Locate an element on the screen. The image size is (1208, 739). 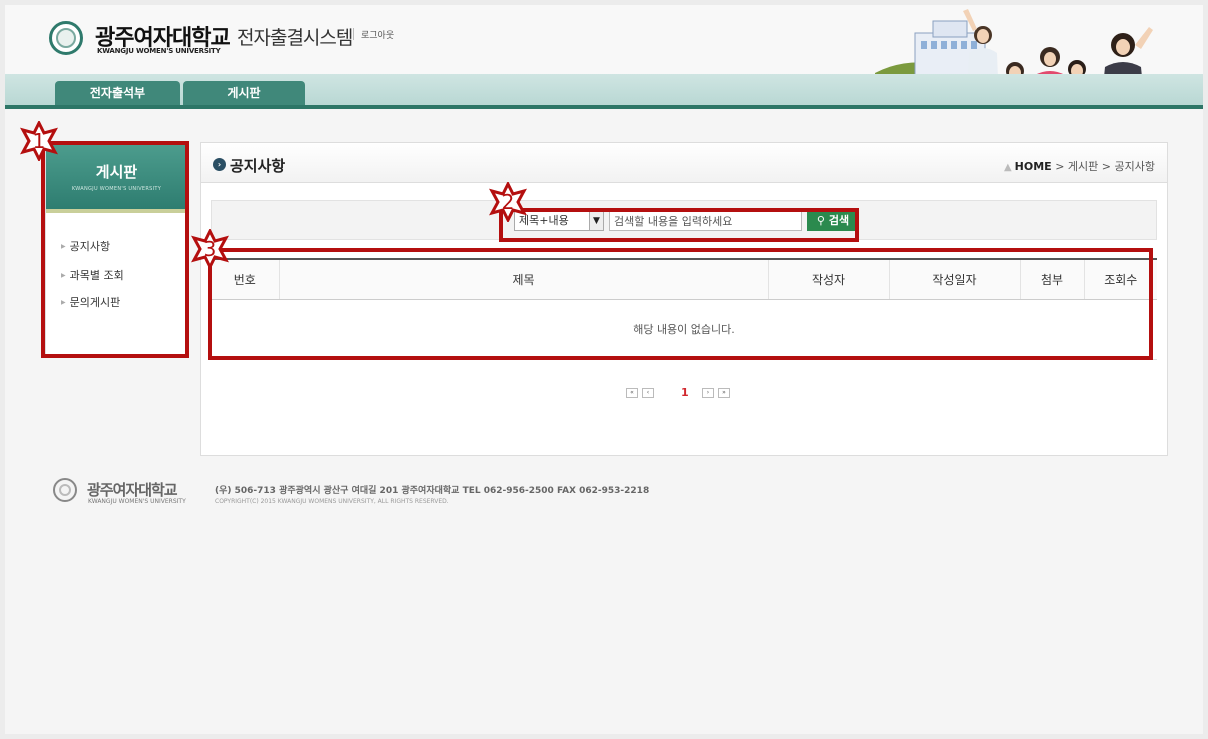
annotation-marker-1: 1 is located at coordinates (39, 141).